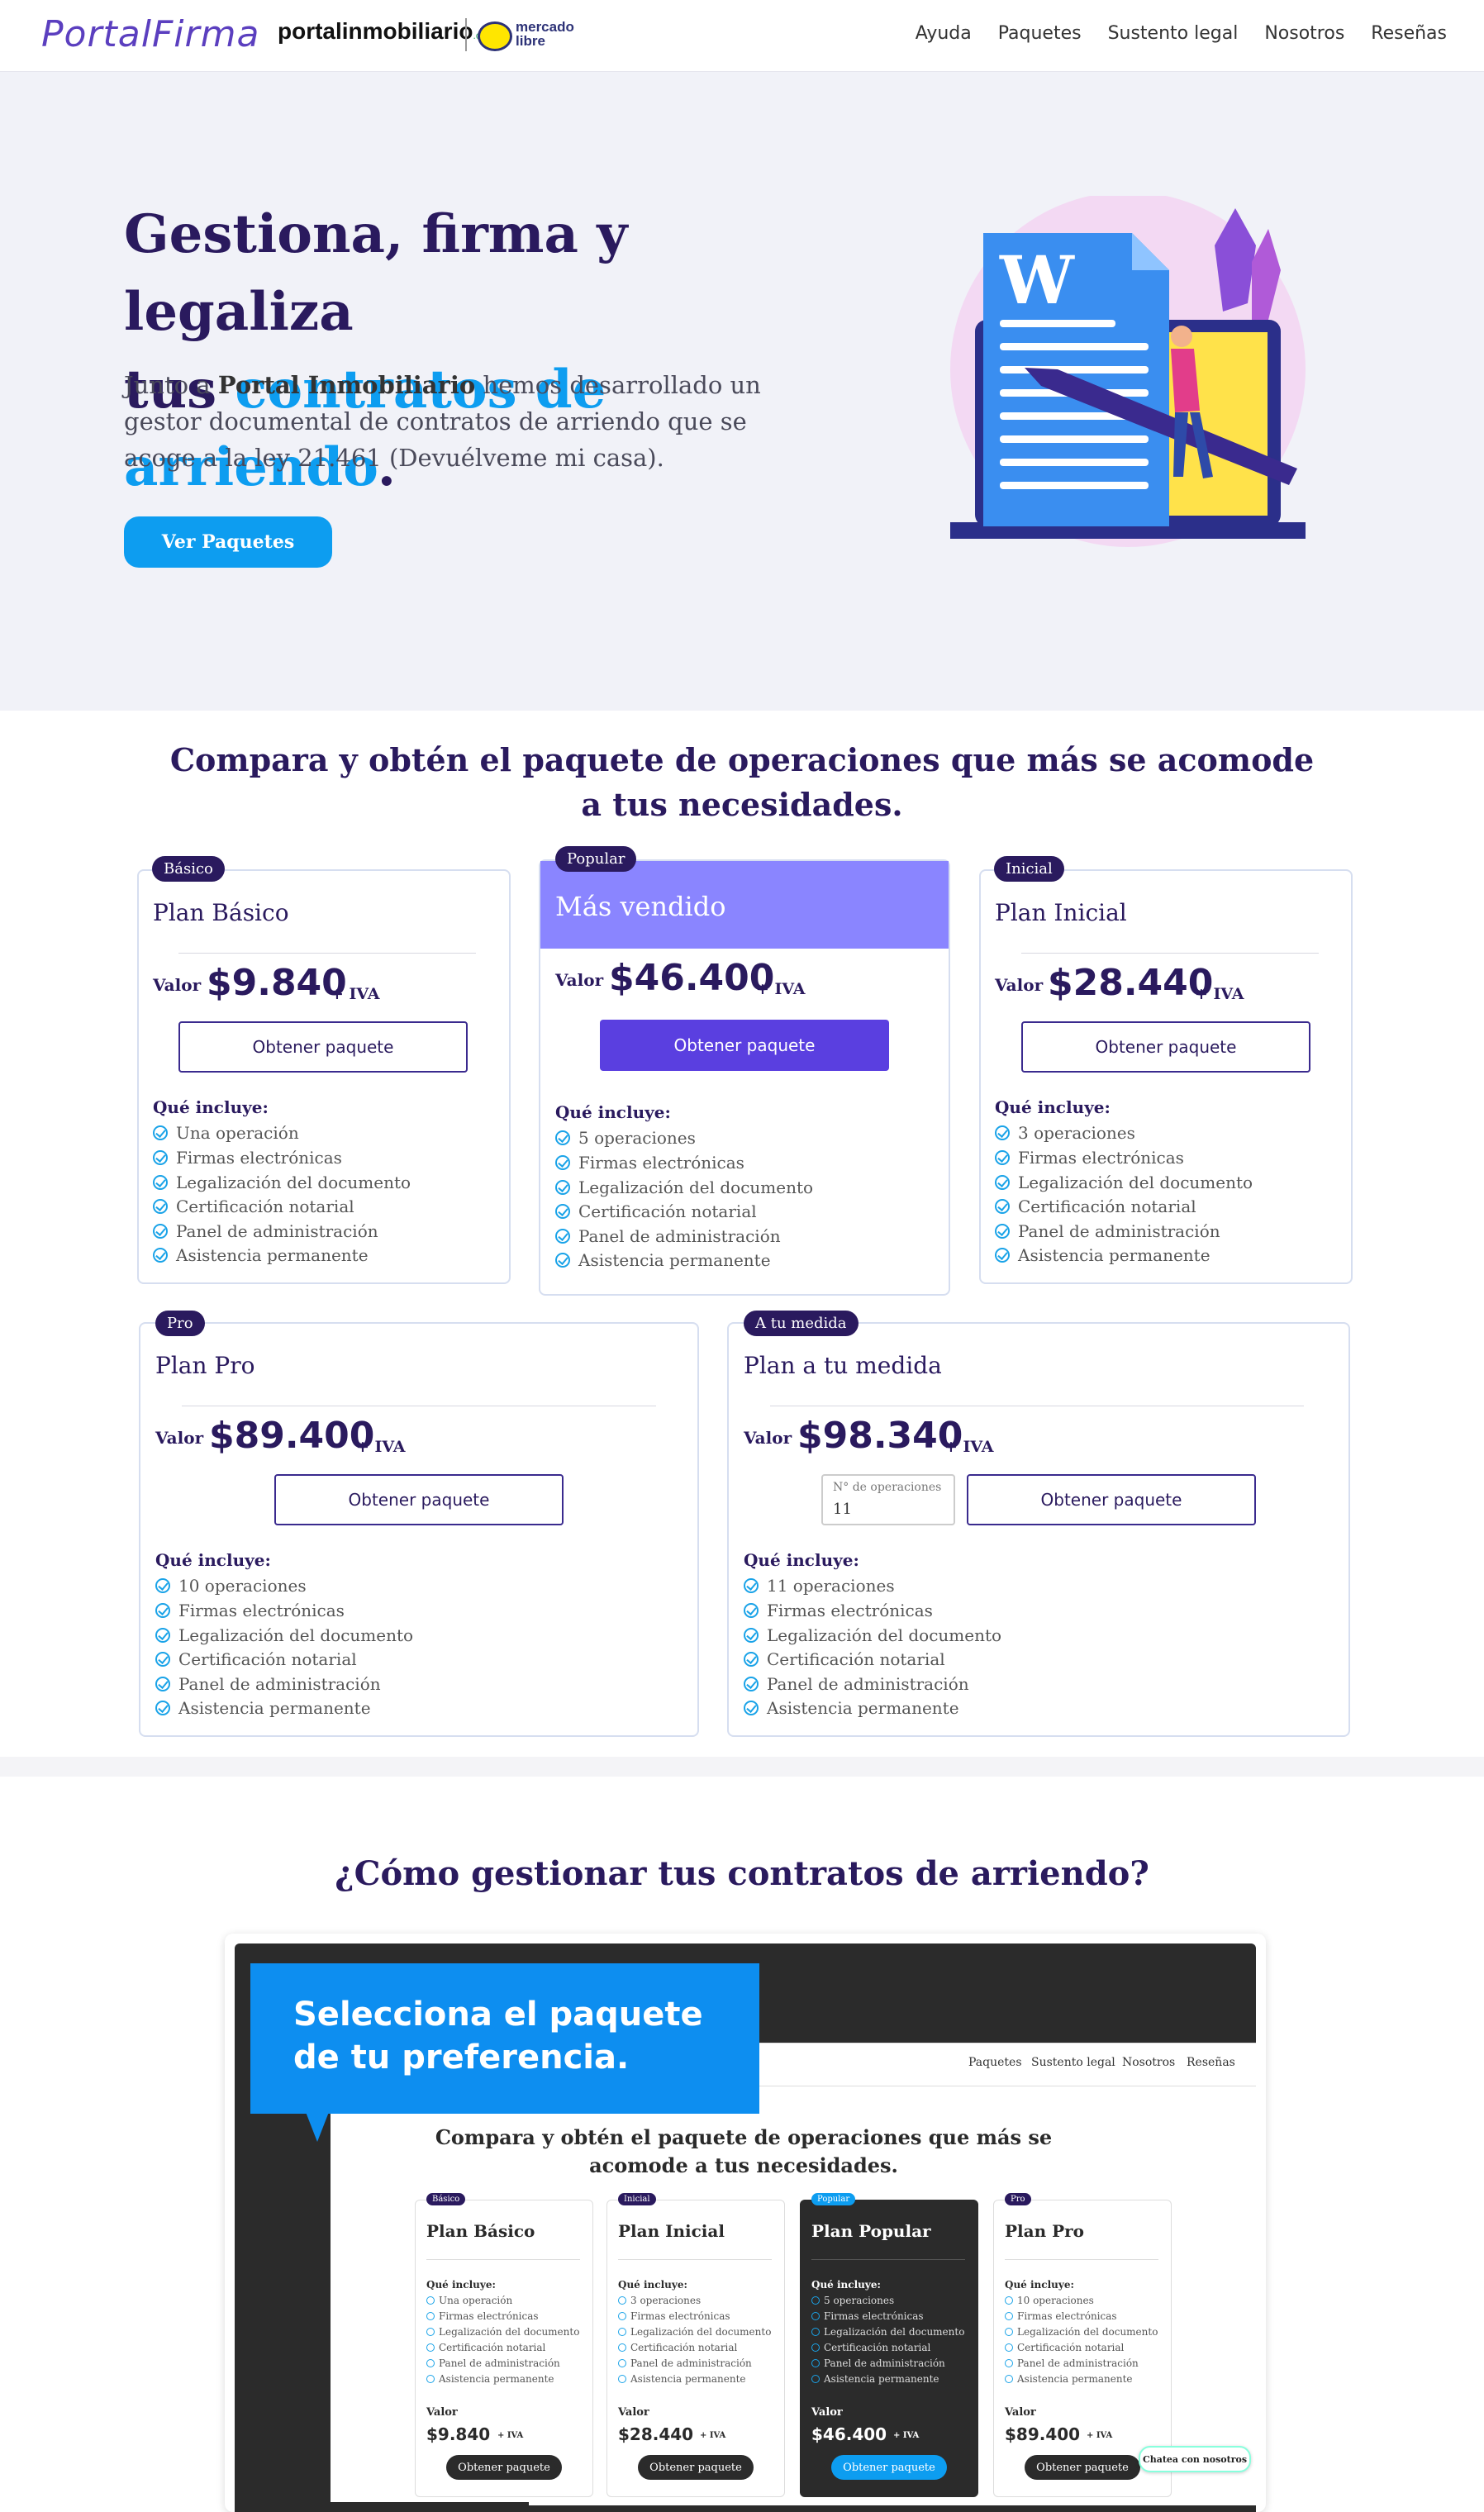  Describe the element at coordinates (1149, 2062) in the screenshot. I see `mini-nav-nosotros: Nosotros` at that location.